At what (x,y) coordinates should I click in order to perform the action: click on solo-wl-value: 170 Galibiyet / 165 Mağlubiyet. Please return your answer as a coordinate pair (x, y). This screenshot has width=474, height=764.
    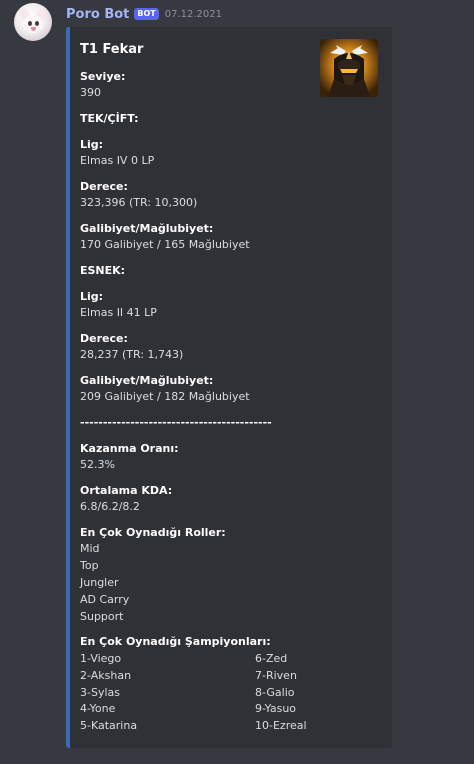
    Looking at the image, I should click on (165, 244).